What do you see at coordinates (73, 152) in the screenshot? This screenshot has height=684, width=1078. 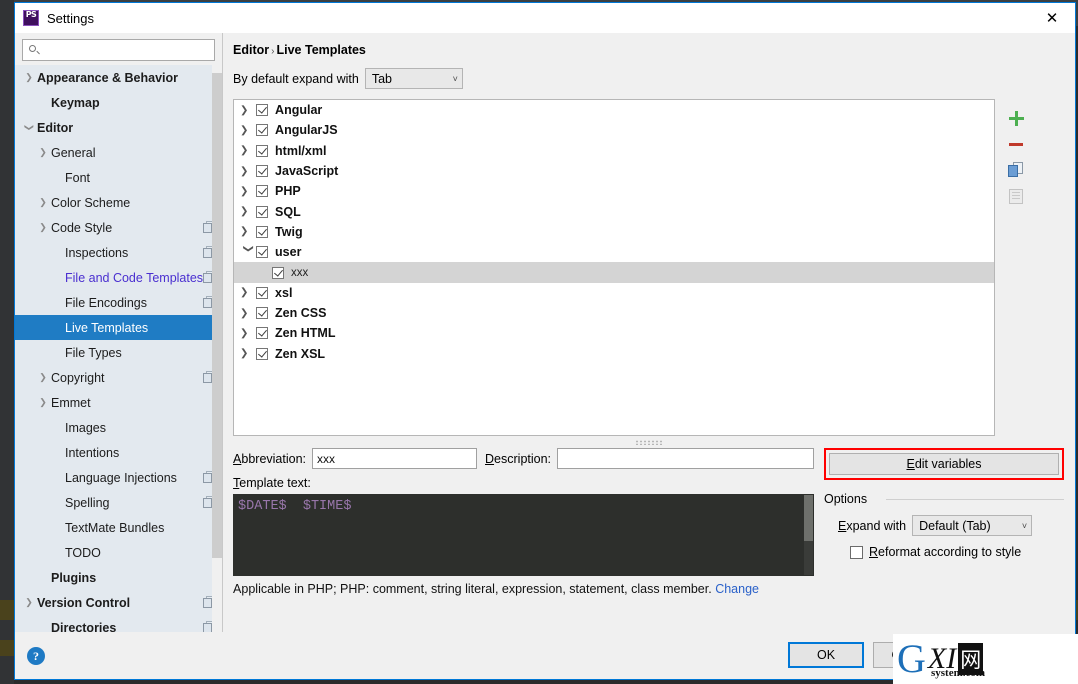 I see `sidebar-item-label: General` at bounding box center [73, 152].